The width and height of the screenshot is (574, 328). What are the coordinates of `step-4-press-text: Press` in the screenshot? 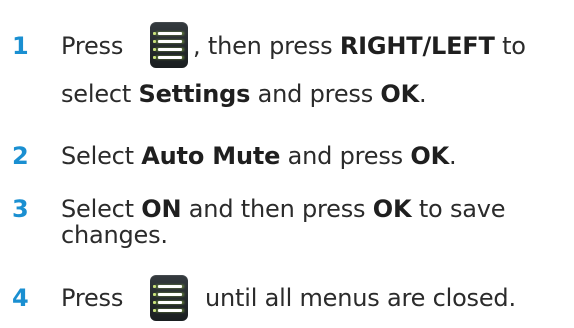 It's located at (92, 298).